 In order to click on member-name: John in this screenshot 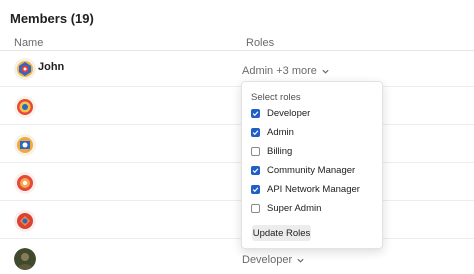, I will do `click(51, 67)`.